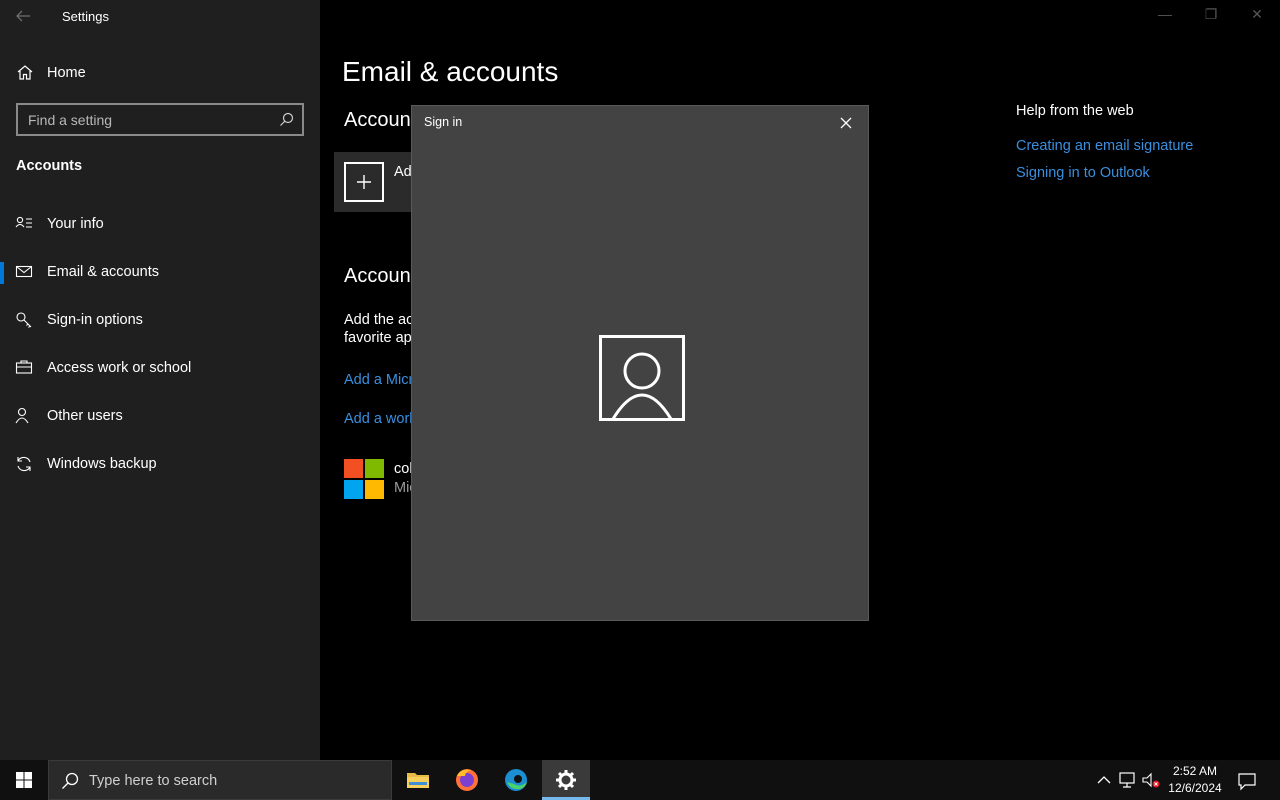 The width and height of the screenshot is (1280, 800). I want to click on home-icon, so click(25, 73).